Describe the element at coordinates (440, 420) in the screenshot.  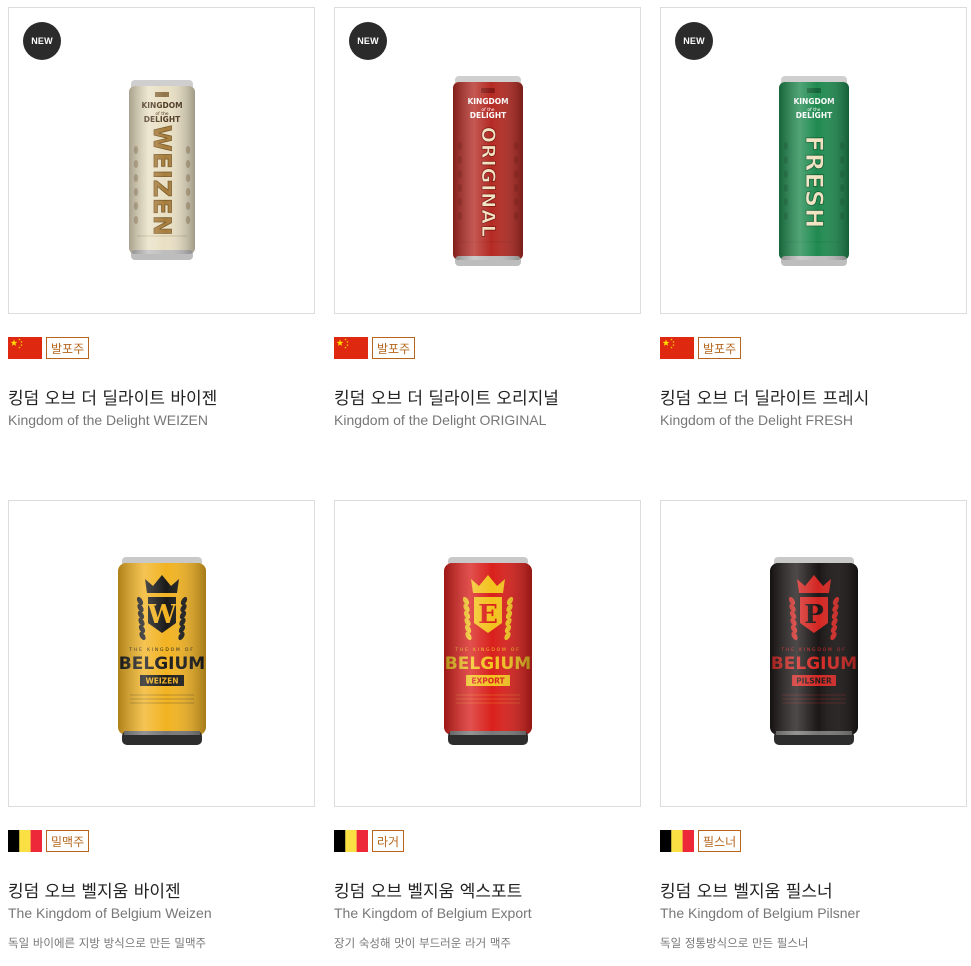
I see `product-name-english: Kingdom of the Delight ORIGINAL` at that location.